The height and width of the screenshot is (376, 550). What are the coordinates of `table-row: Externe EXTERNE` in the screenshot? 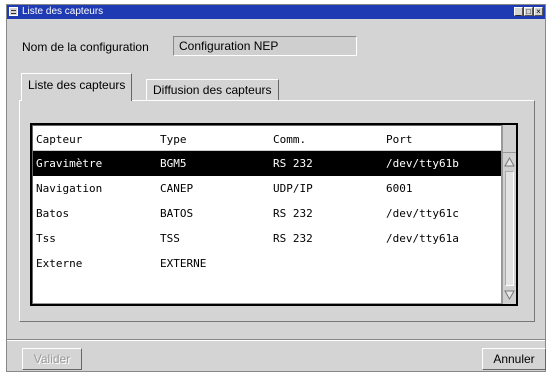 It's located at (267, 263).